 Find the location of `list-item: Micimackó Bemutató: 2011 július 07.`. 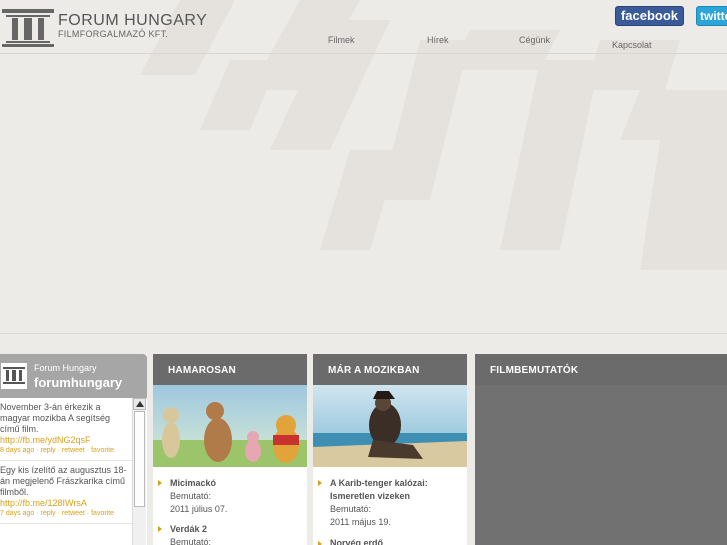

list-item: Micimackó Bemutató: 2011 július 07. is located at coordinates (198, 496).